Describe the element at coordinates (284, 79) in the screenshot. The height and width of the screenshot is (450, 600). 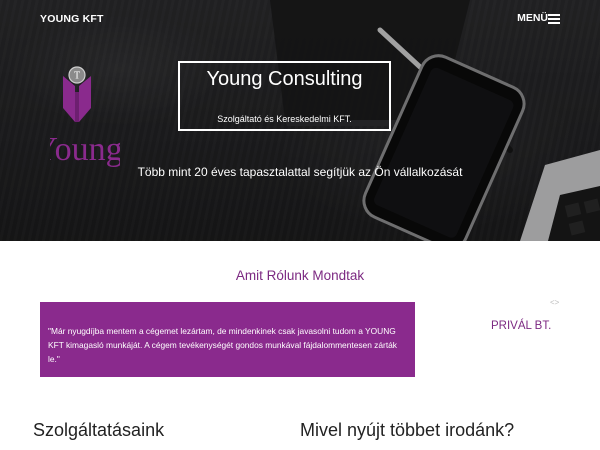
I see `hero-title: Young Consulting` at that location.